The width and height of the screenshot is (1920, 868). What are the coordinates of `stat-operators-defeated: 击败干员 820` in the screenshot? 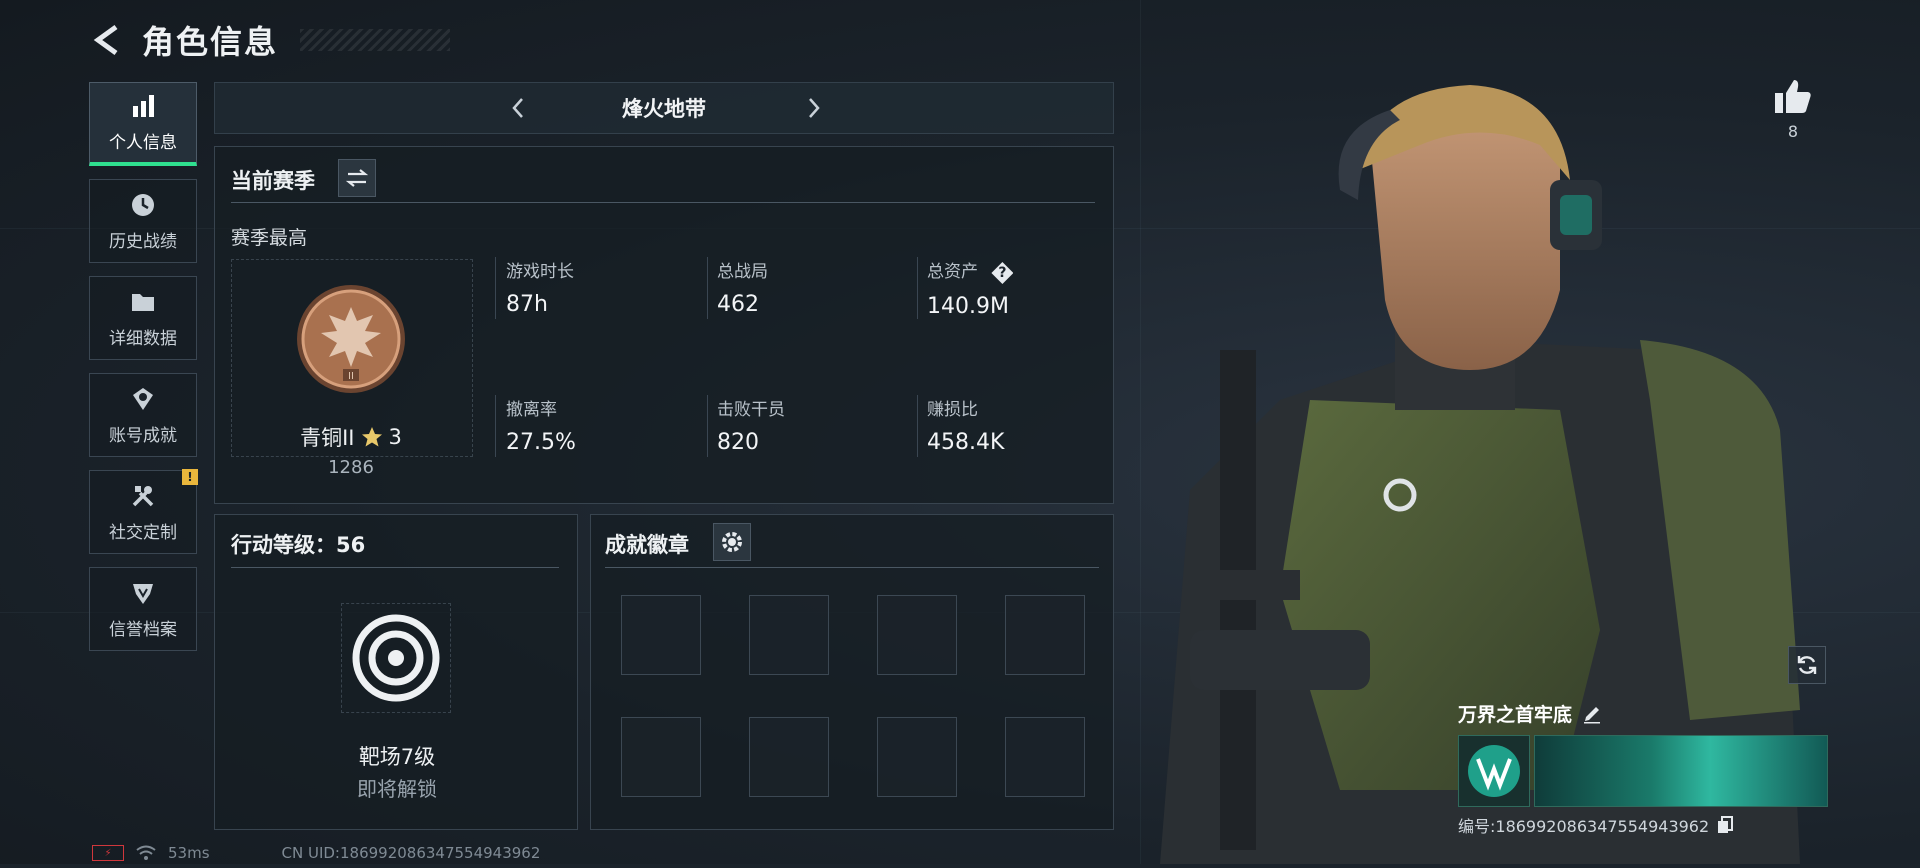 It's located at (751, 425).